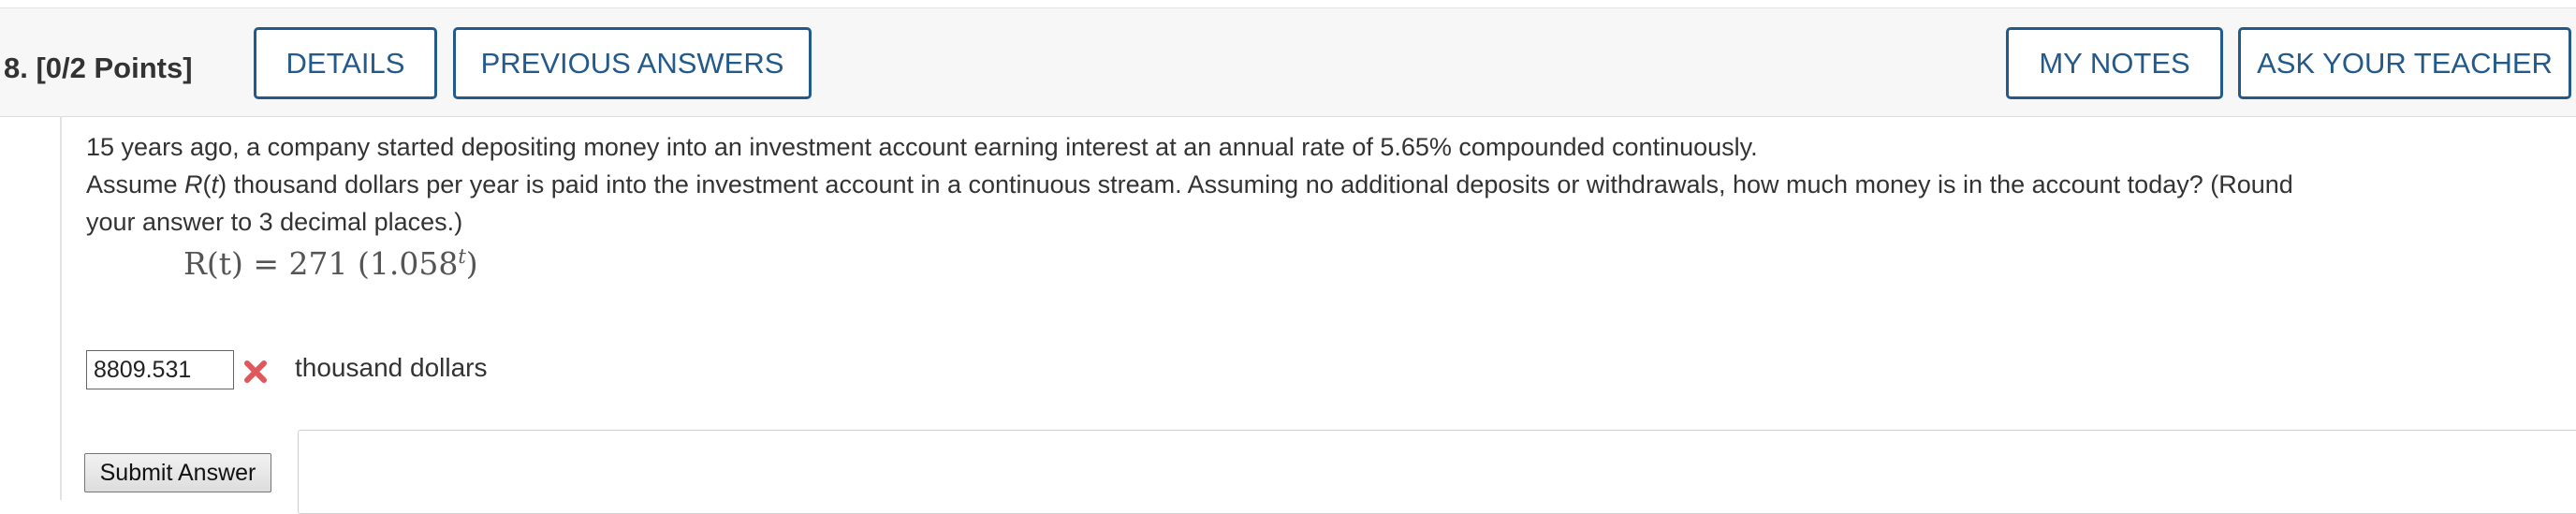 This screenshot has width=2576, height=514. I want to click on x-mark-icon, so click(255, 371).